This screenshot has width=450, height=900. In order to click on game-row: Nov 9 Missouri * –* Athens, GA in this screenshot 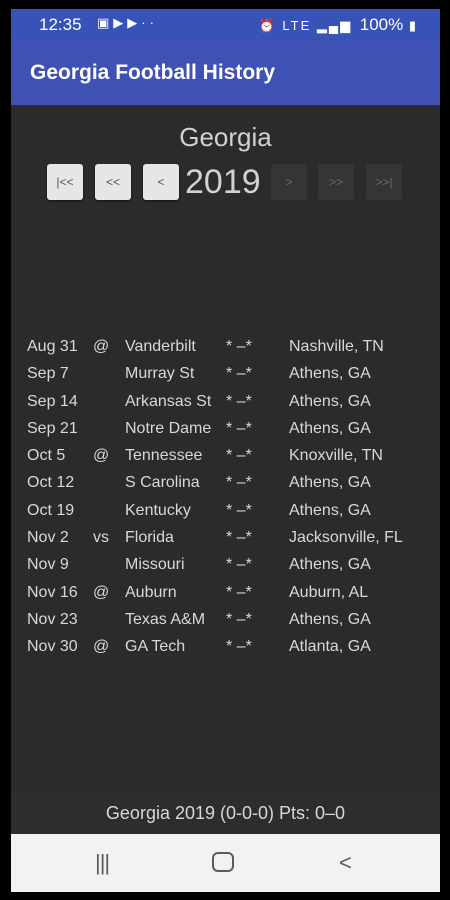, I will do `click(229, 565)`.